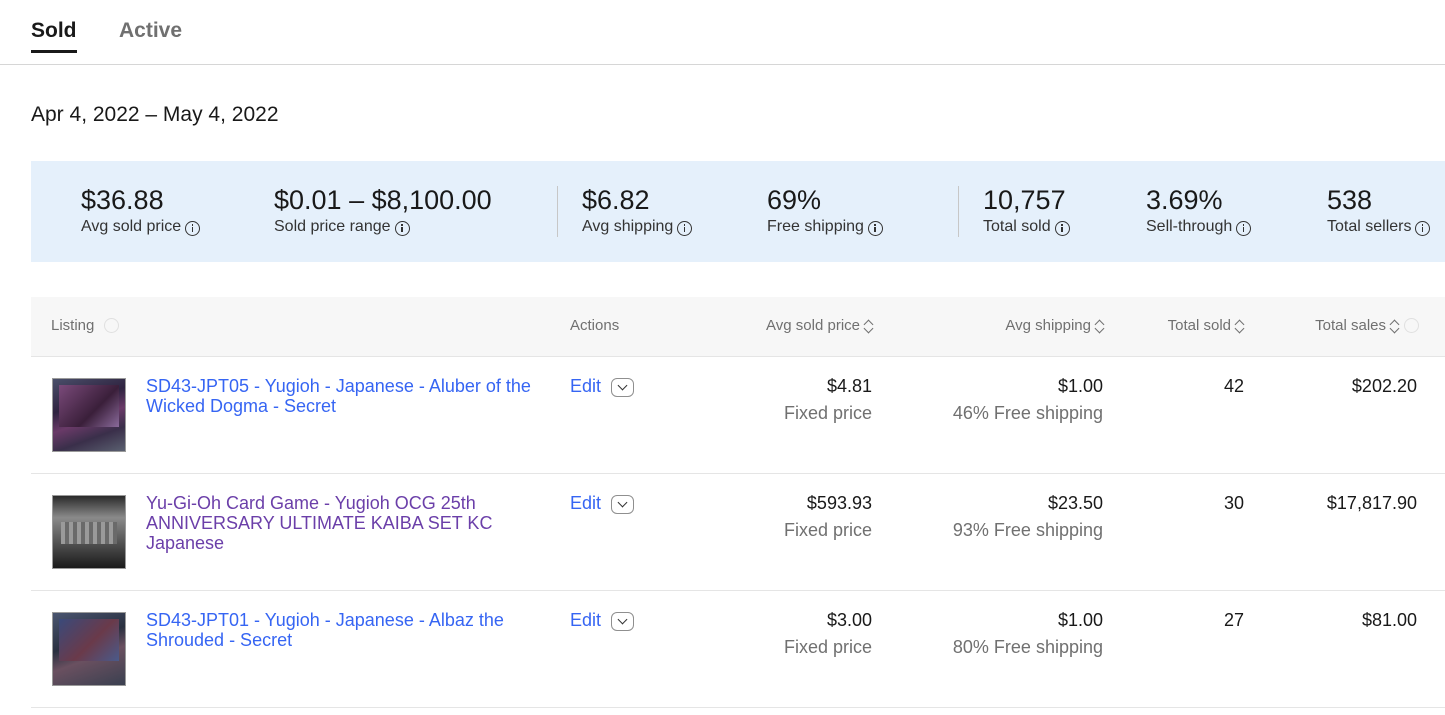 Image resolution: width=1445 pixels, height=715 pixels. What do you see at coordinates (1233, 503) in the screenshot?
I see `total-sold-cell: 30` at bounding box center [1233, 503].